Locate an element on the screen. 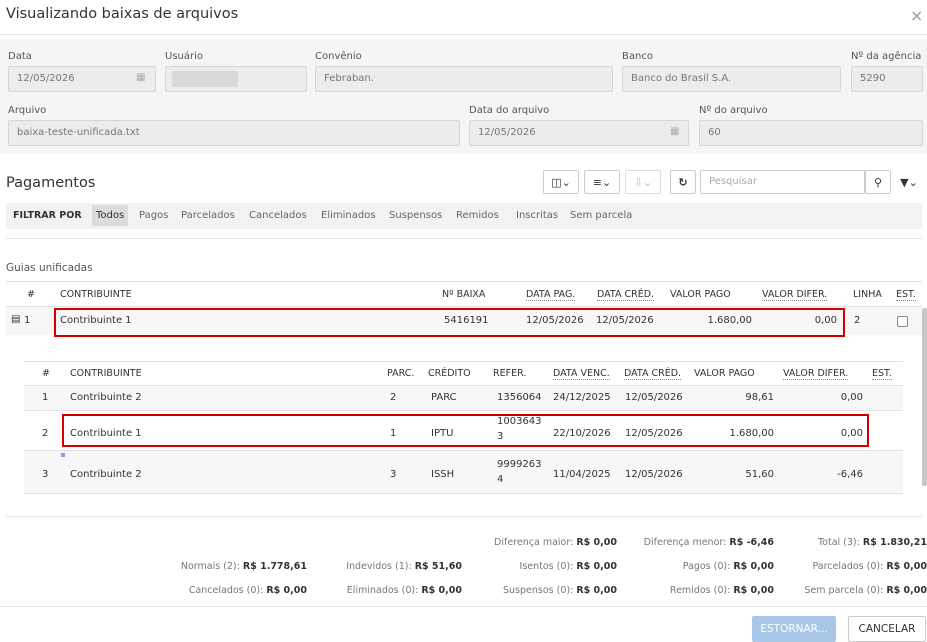 The image size is (927, 642). detail-col-num: # is located at coordinates (46, 373).